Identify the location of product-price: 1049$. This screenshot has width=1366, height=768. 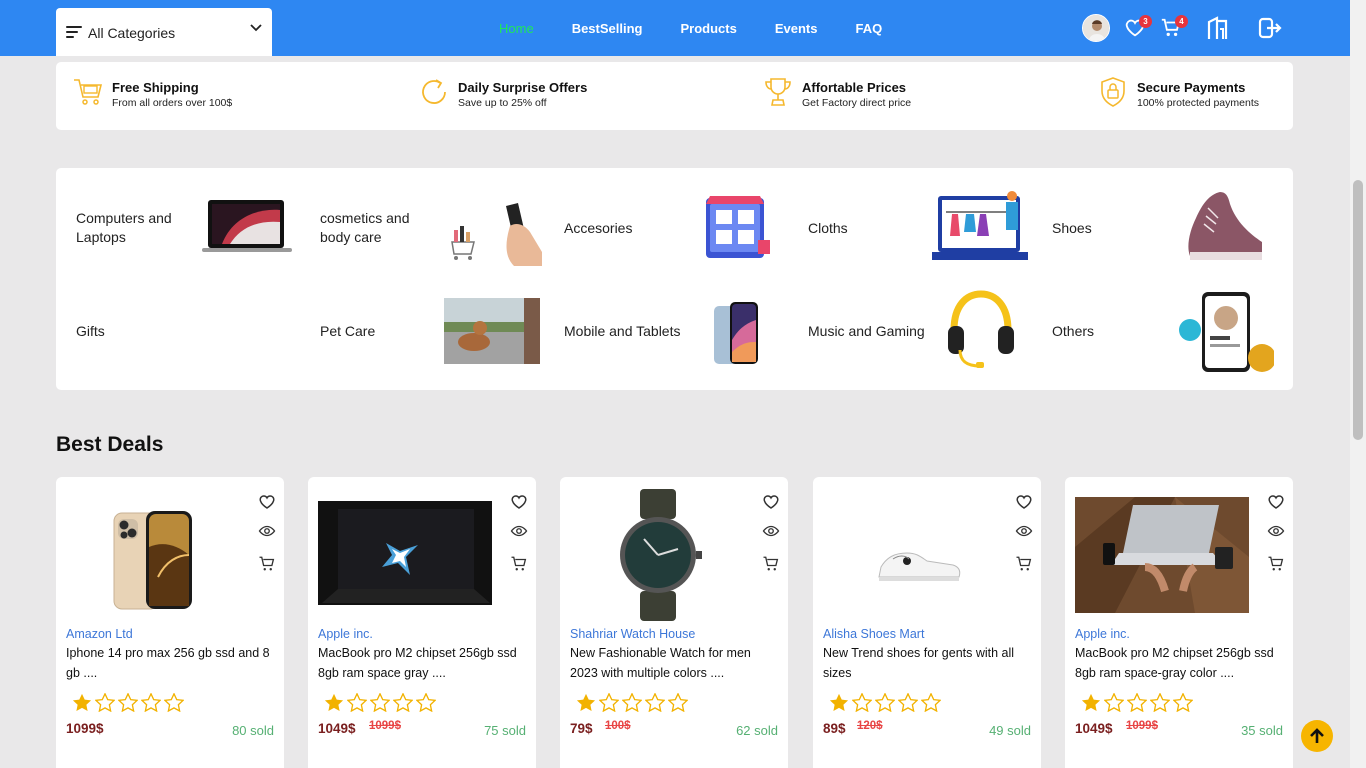
(1094, 728).